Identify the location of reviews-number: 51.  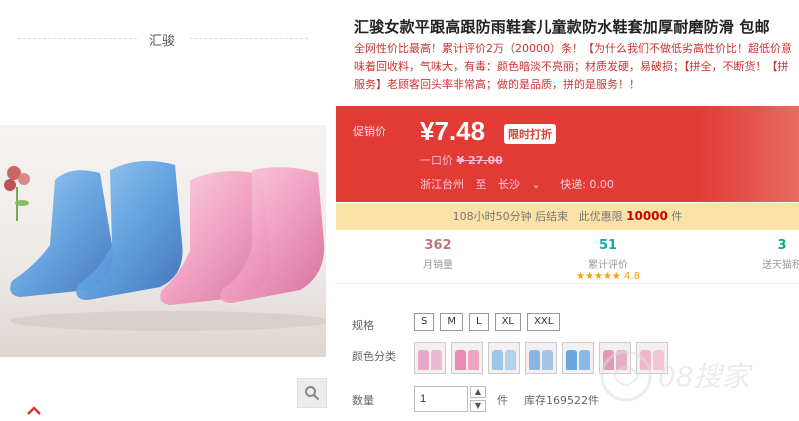
(608, 245).